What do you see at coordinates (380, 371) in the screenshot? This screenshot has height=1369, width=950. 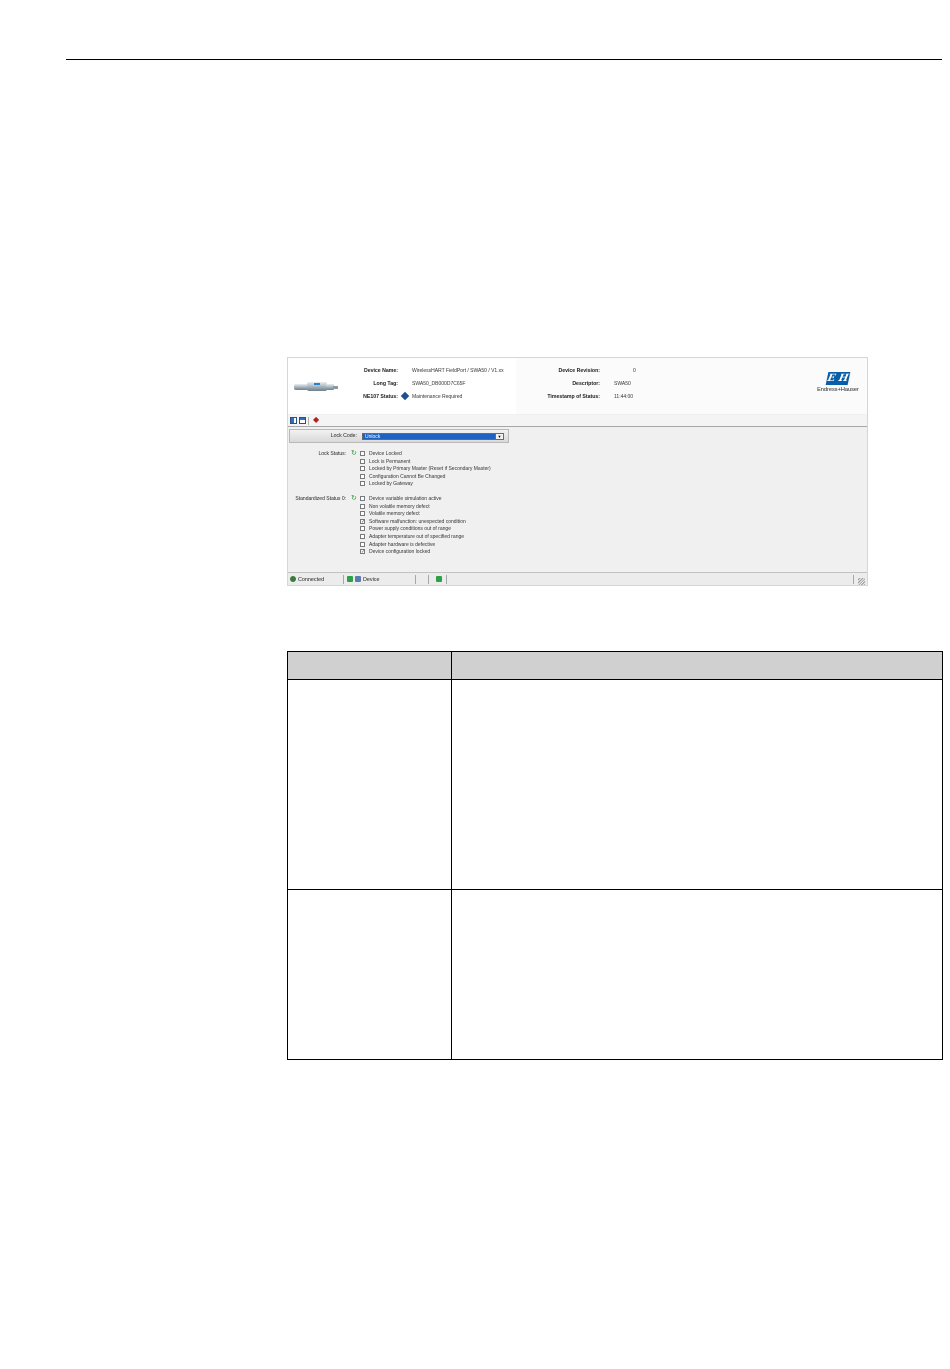 I see `device-name-label: Device Name:` at bounding box center [380, 371].